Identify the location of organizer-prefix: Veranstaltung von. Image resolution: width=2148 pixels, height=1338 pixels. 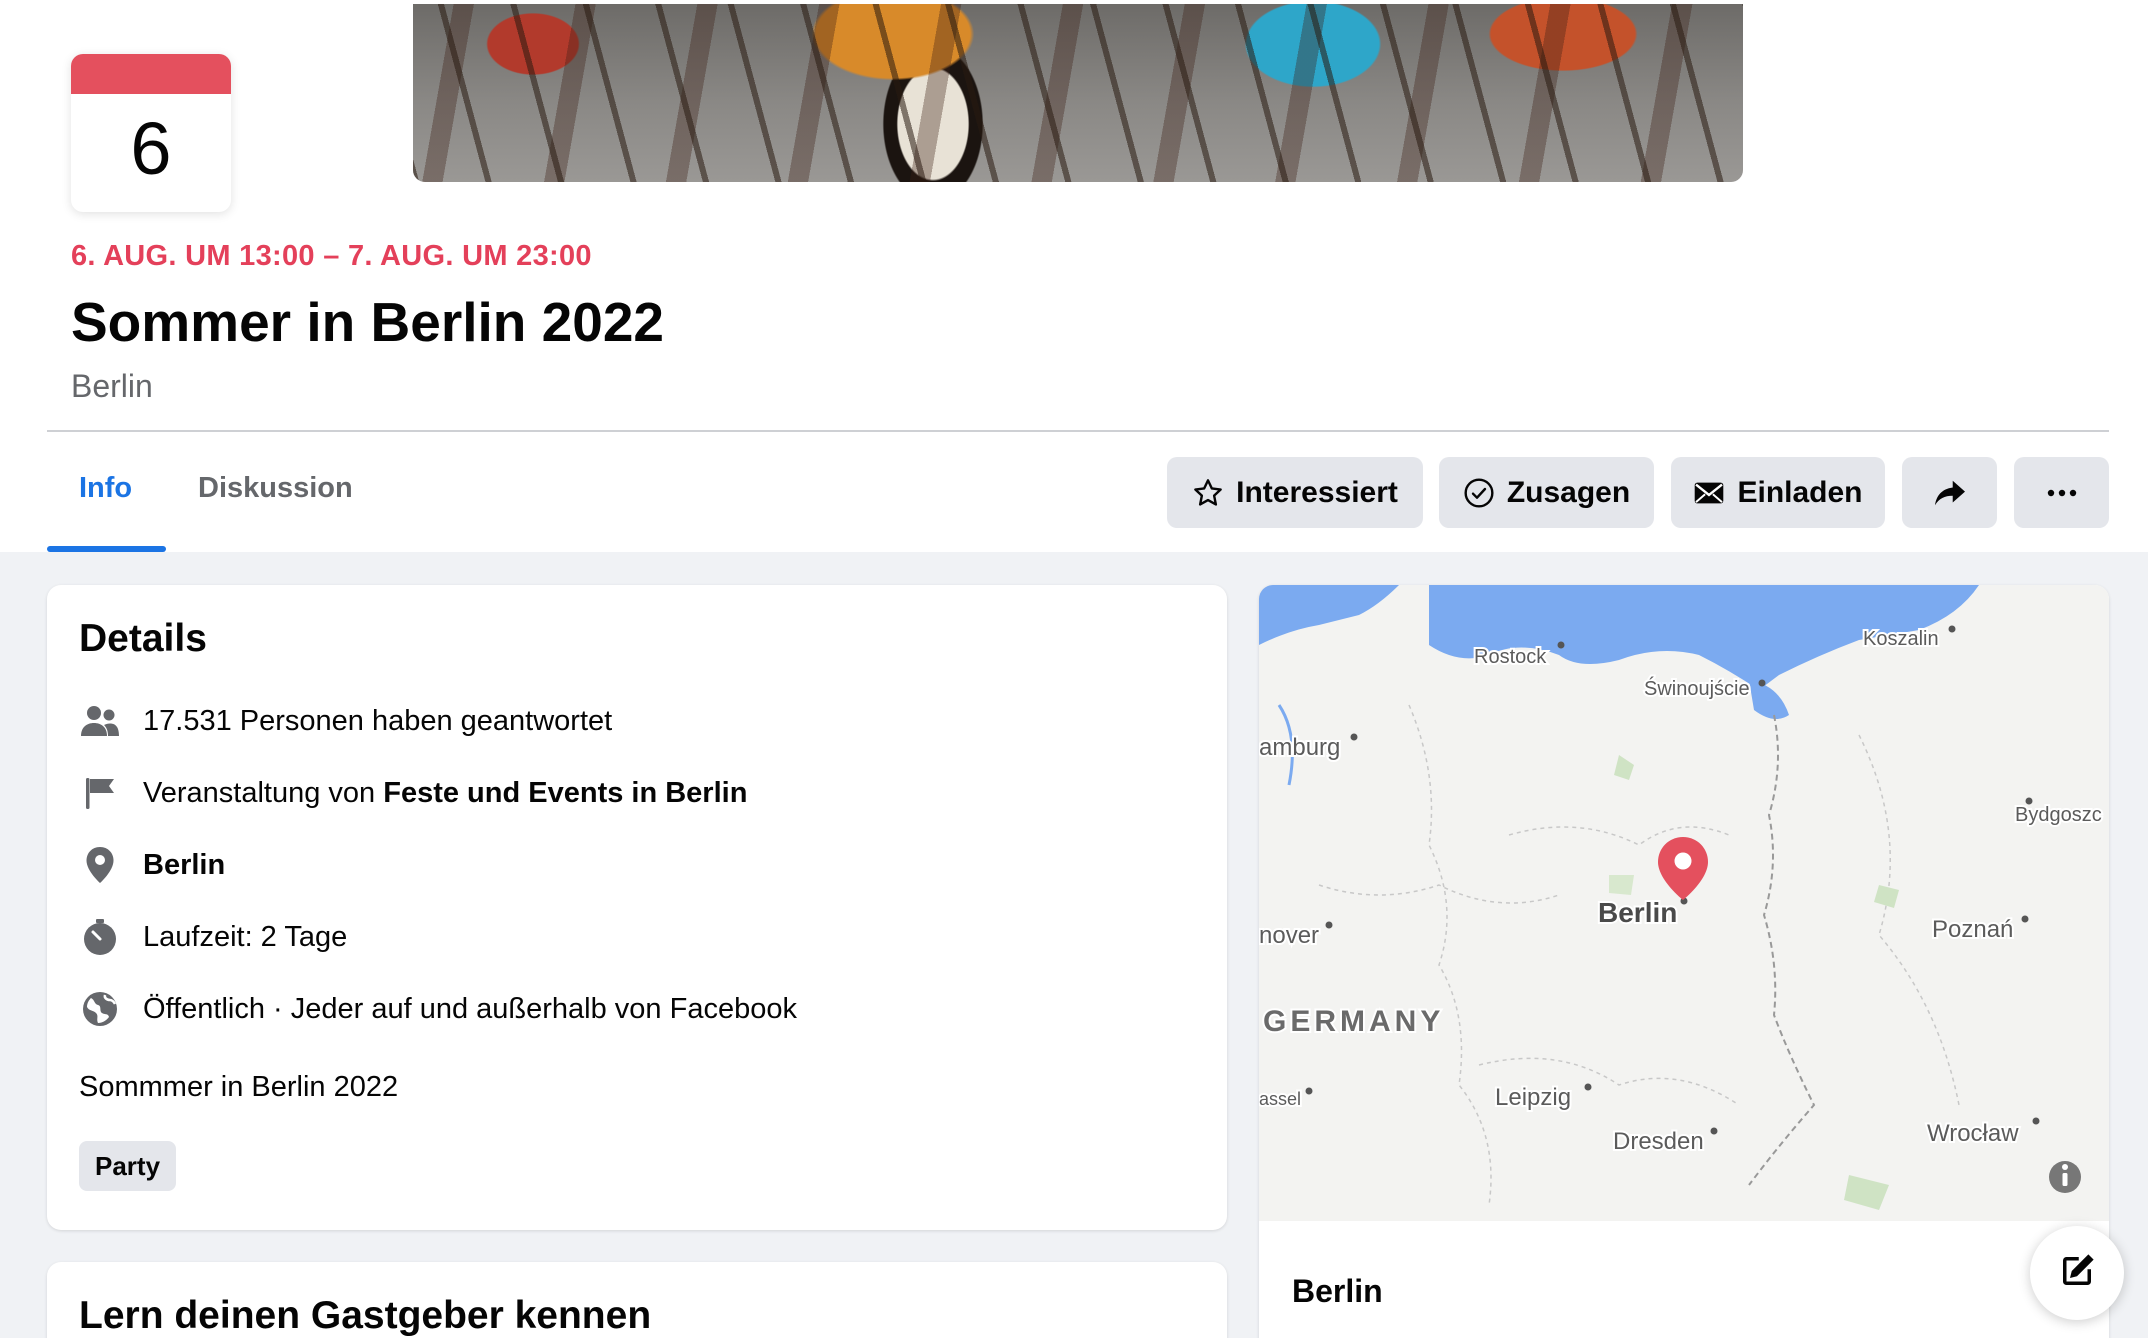
(263, 792).